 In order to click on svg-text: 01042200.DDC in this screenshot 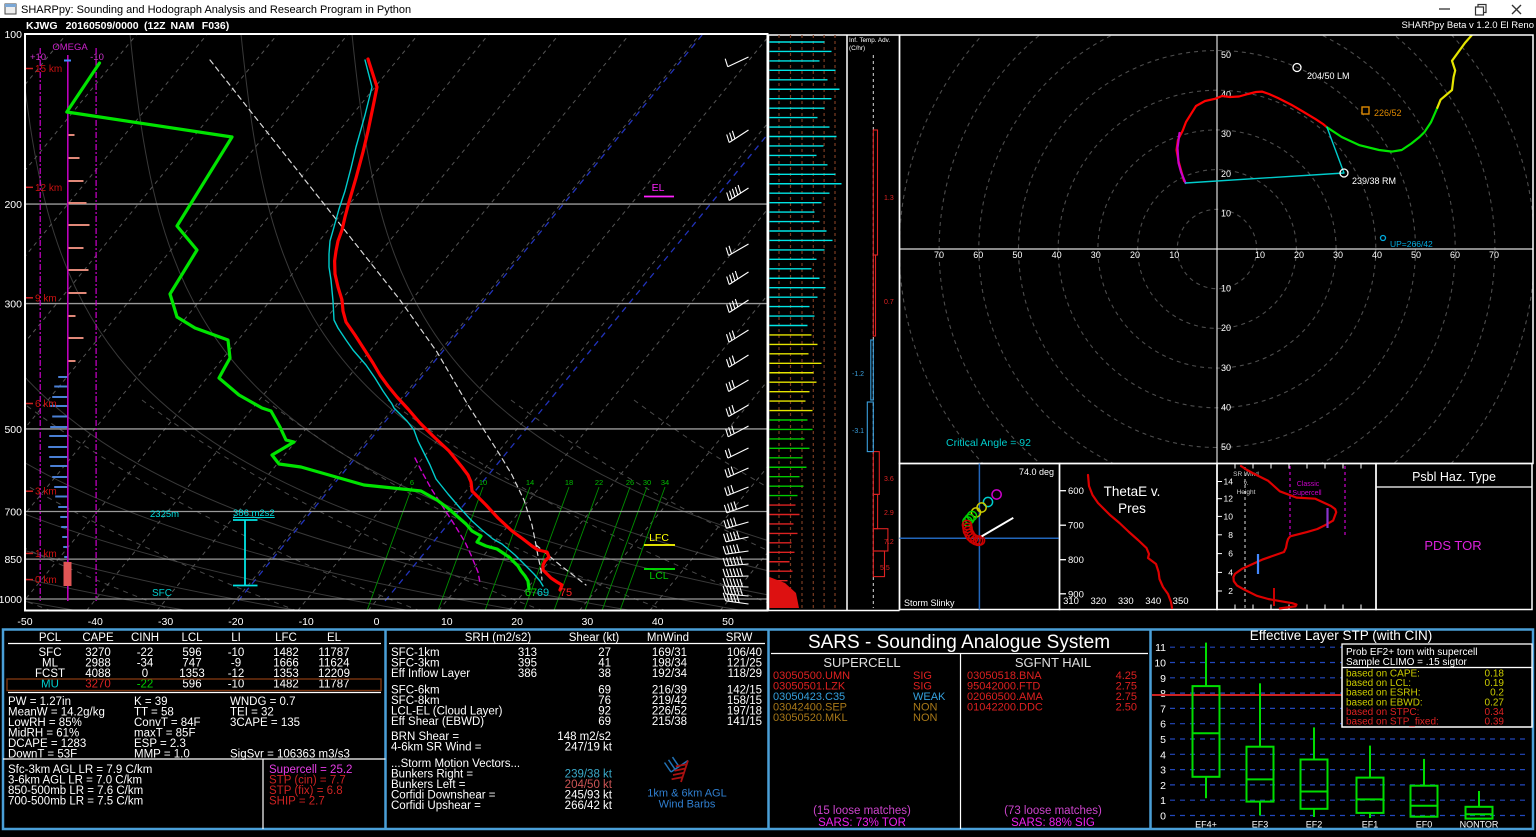, I will do `click(1005, 708)`.